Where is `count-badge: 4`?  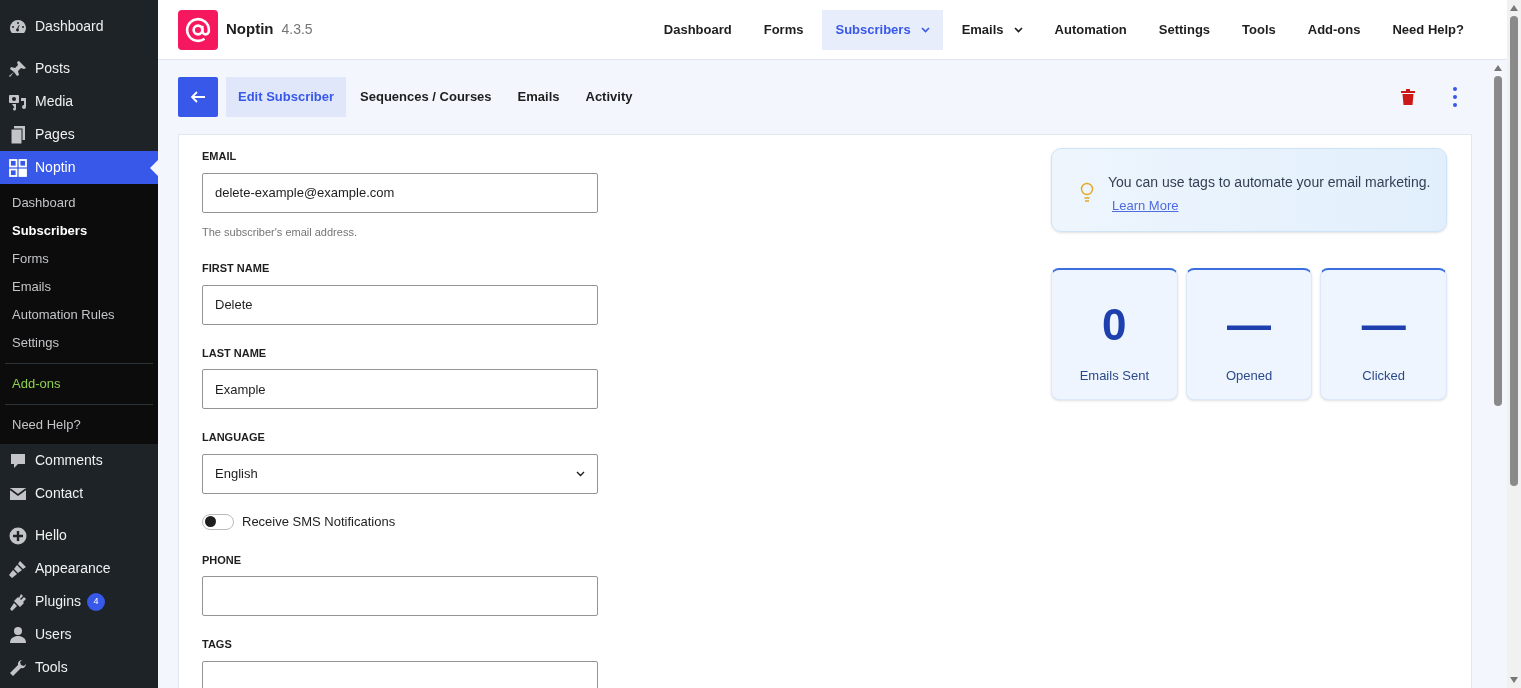 count-badge: 4 is located at coordinates (95, 601).